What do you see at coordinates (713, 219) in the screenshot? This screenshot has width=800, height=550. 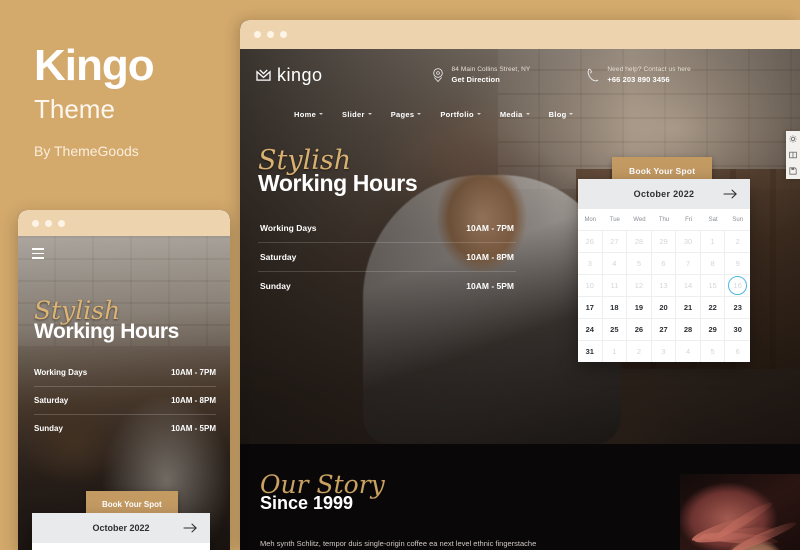 I see `calendar-weekday: Sat` at bounding box center [713, 219].